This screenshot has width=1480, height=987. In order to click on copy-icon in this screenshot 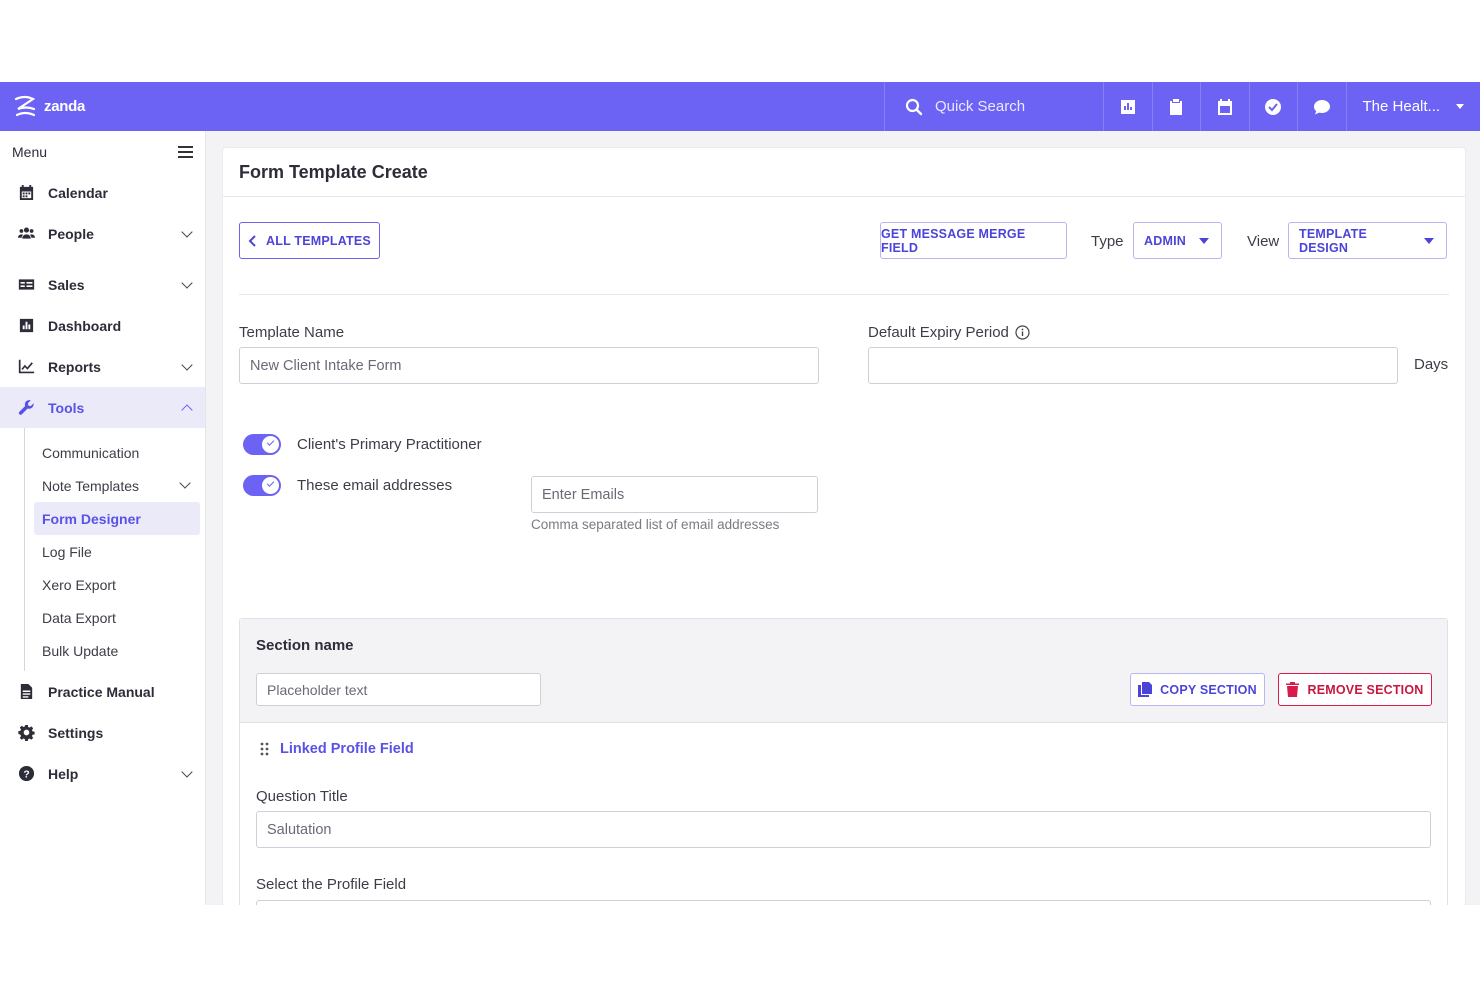, I will do `click(1145, 689)`.